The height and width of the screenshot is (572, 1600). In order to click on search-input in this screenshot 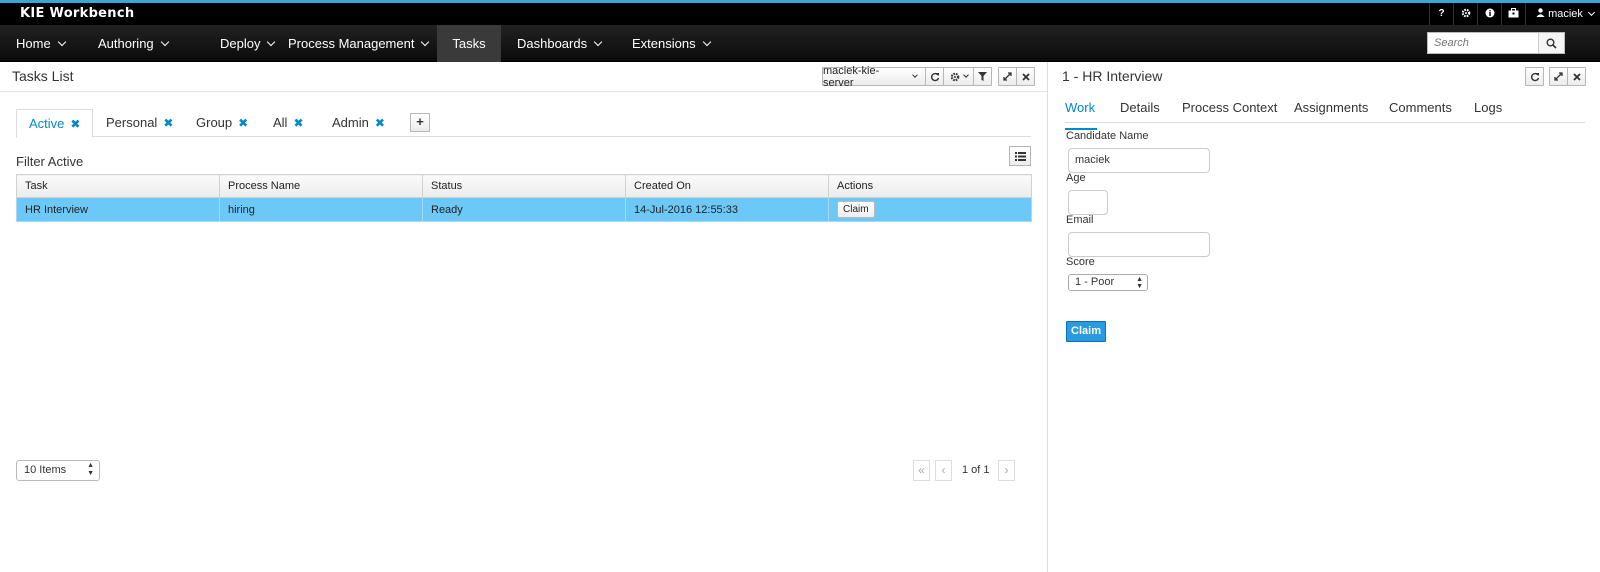, I will do `click(1483, 43)`.